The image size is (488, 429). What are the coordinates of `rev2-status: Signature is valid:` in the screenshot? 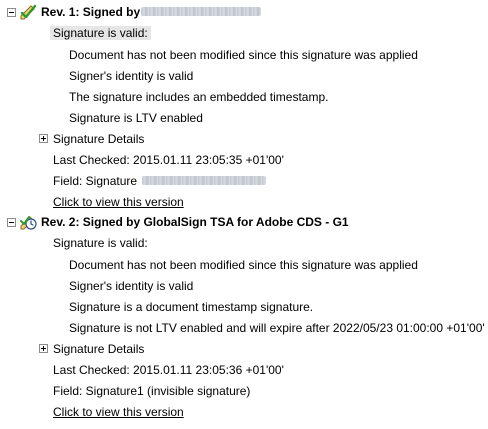 It's located at (100, 243).